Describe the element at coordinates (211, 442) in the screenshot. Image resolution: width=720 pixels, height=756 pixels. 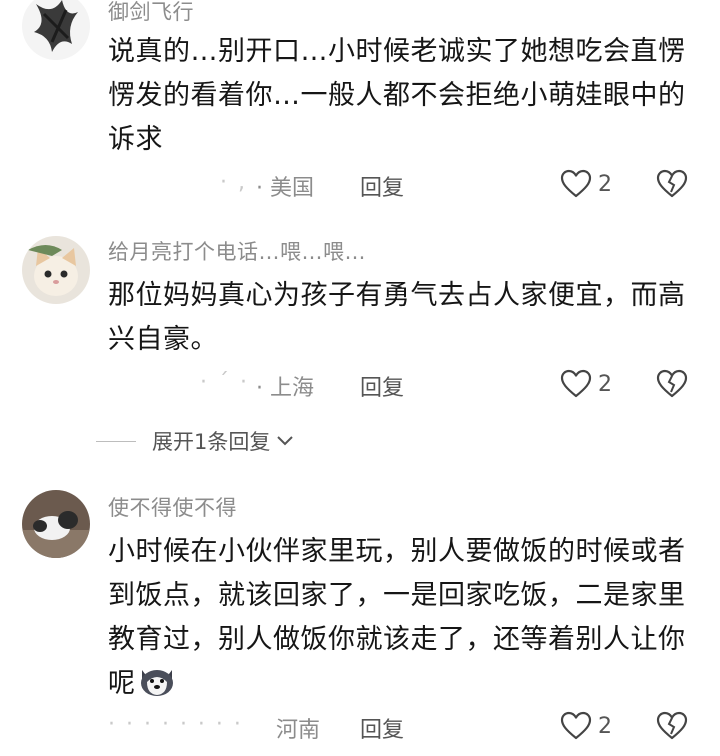
I see `expand-replies-label: 展开1条回复` at that location.